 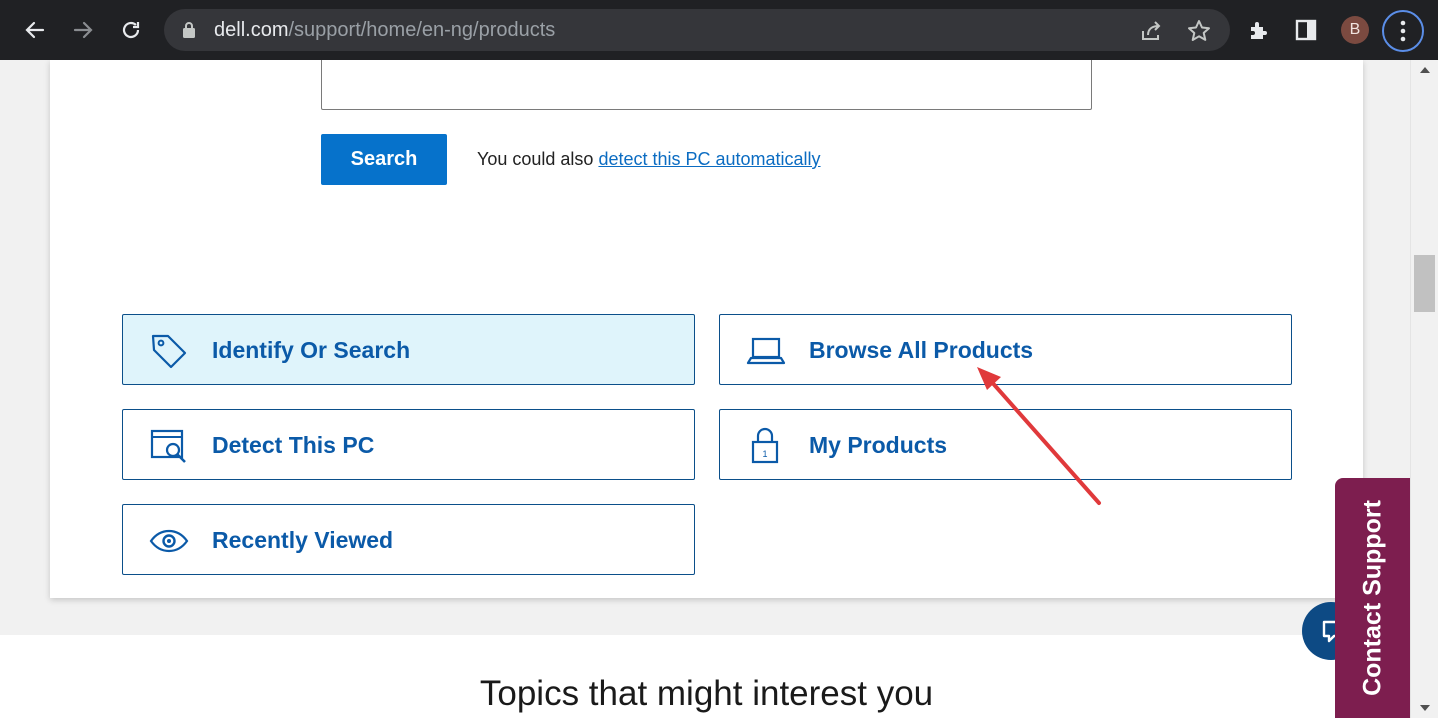 What do you see at coordinates (408, 539) in the screenshot?
I see `tile-recently-viewed: Recently Viewed` at bounding box center [408, 539].